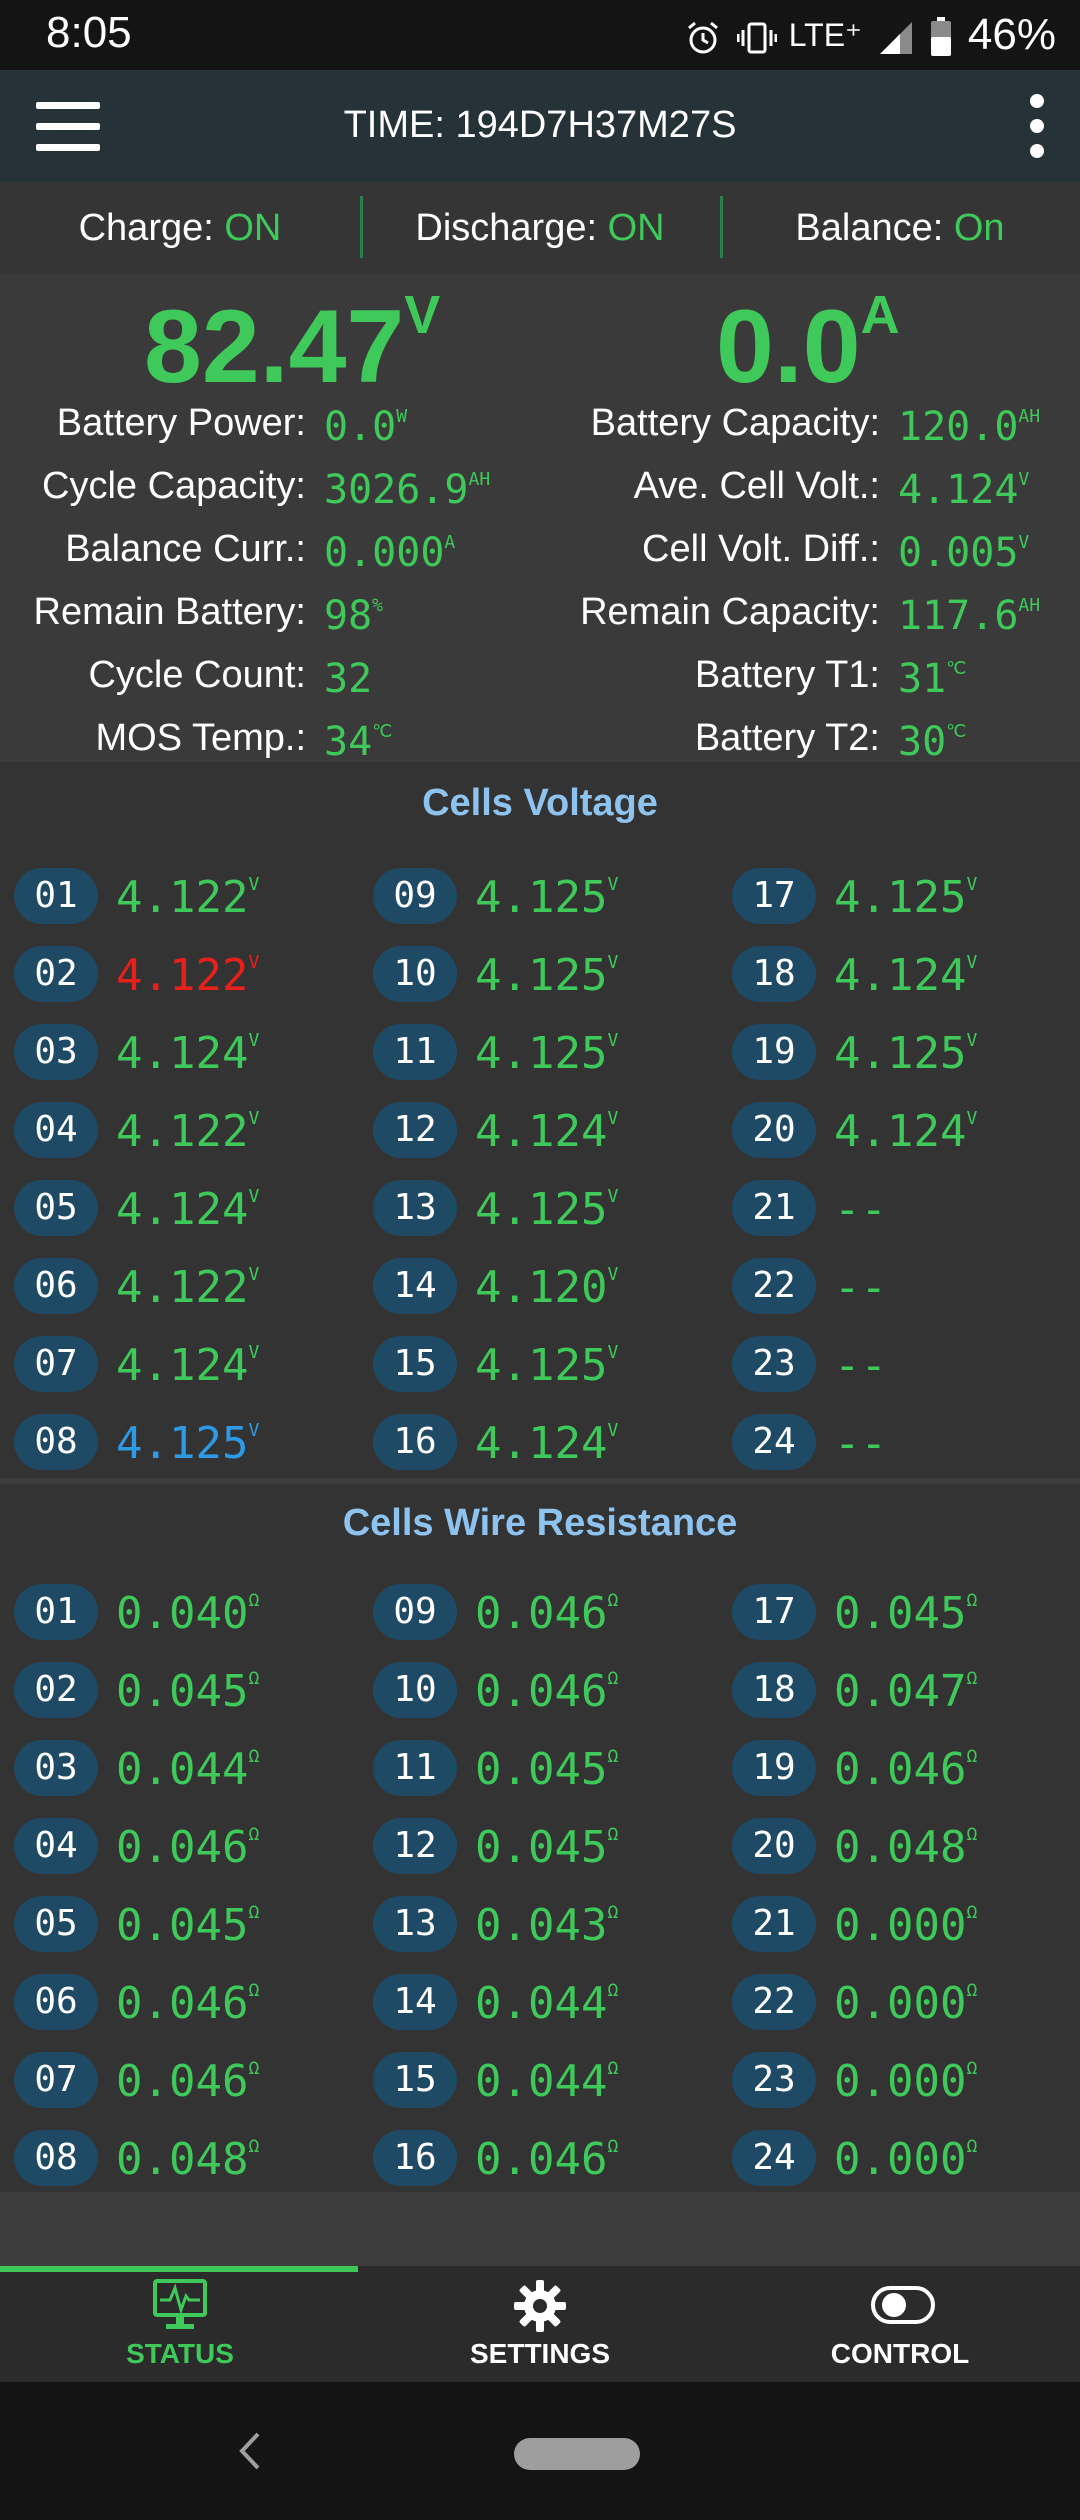  I want to click on right-stat-label: Battery T1:, so click(787, 675).